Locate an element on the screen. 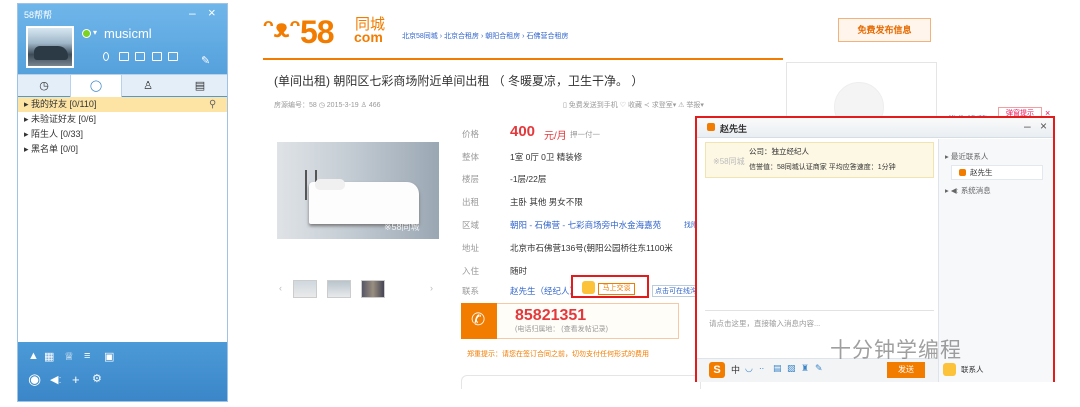  page-title: (单间出租) 朝阳区七彩商场附近单间出租 （ 冬暖夏凉，卫生干净。 ） is located at coordinates (459, 81).